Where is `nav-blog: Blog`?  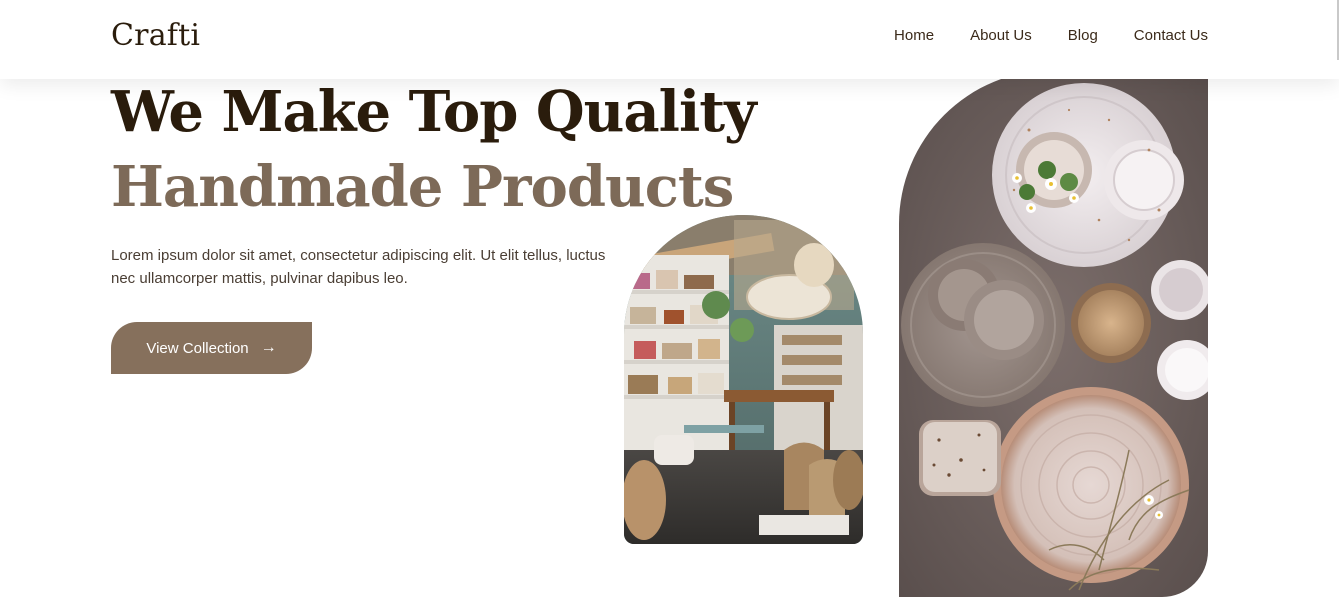 nav-blog: Blog is located at coordinates (1083, 35).